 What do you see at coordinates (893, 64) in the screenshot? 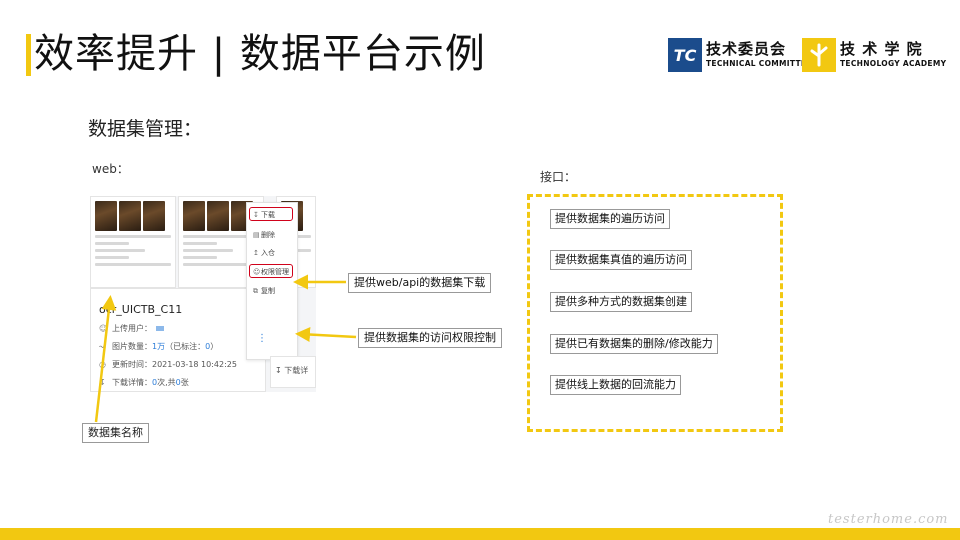
I see `ta-logo-en: TECHNOLOGY ACADEMY` at bounding box center [893, 64].